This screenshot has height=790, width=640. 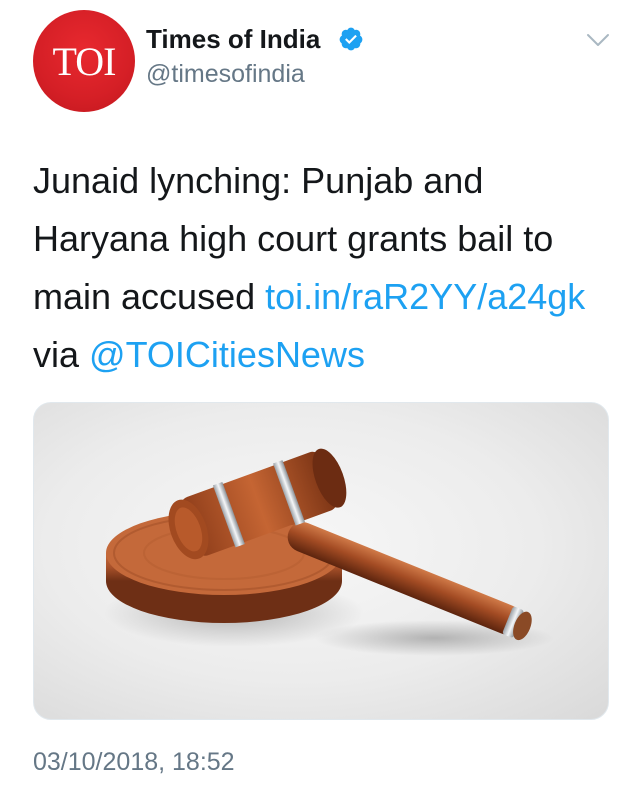 What do you see at coordinates (351, 39) in the screenshot?
I see `verified-badge-icon` at bounding box center [351, 39].